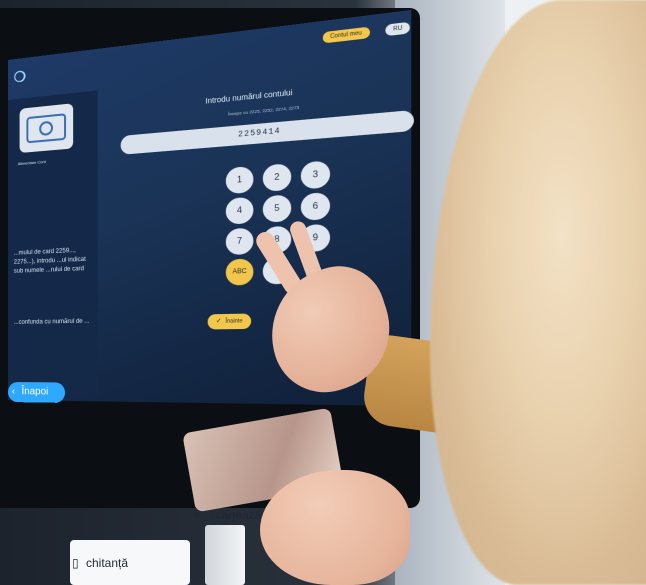 The height and width of the screenshot is (585, 646). I want to click on receipt-label: chitanță, so click(107, 563).